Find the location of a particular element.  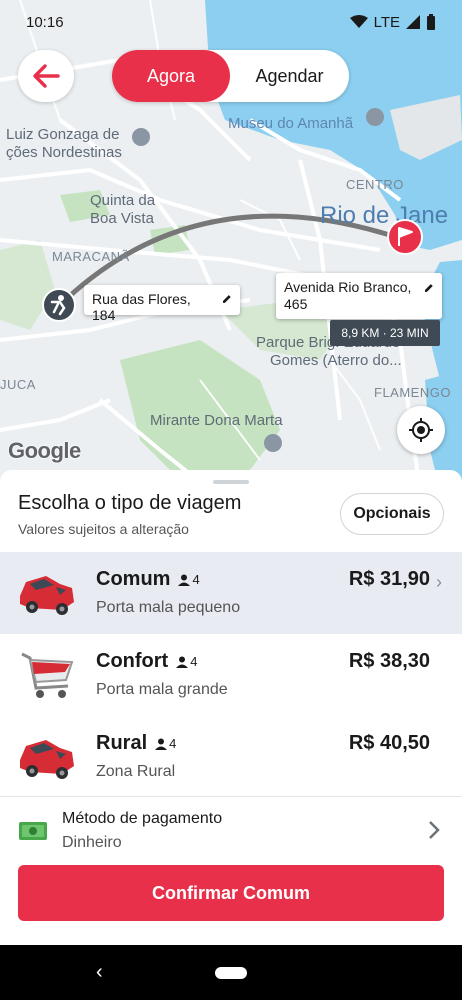

google-logo: Google is located at coordinates (44, 450).